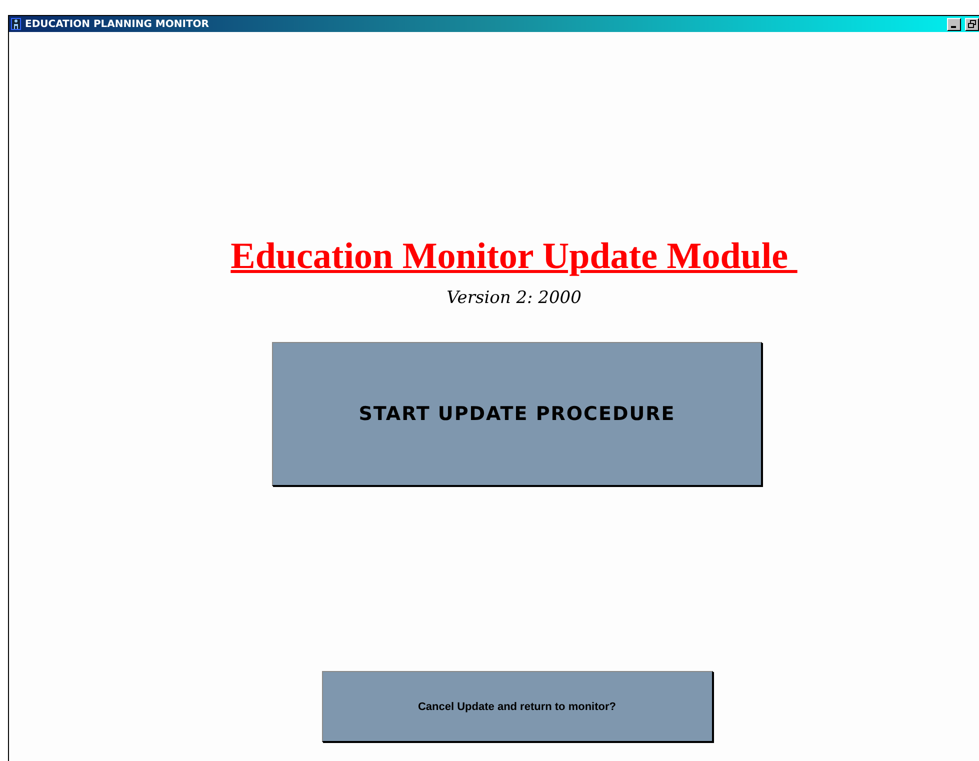 This screenshot has height=761, width=979. I want to click on window-title: EDUCATION PLANNING MONITOR, so click(117, 24).